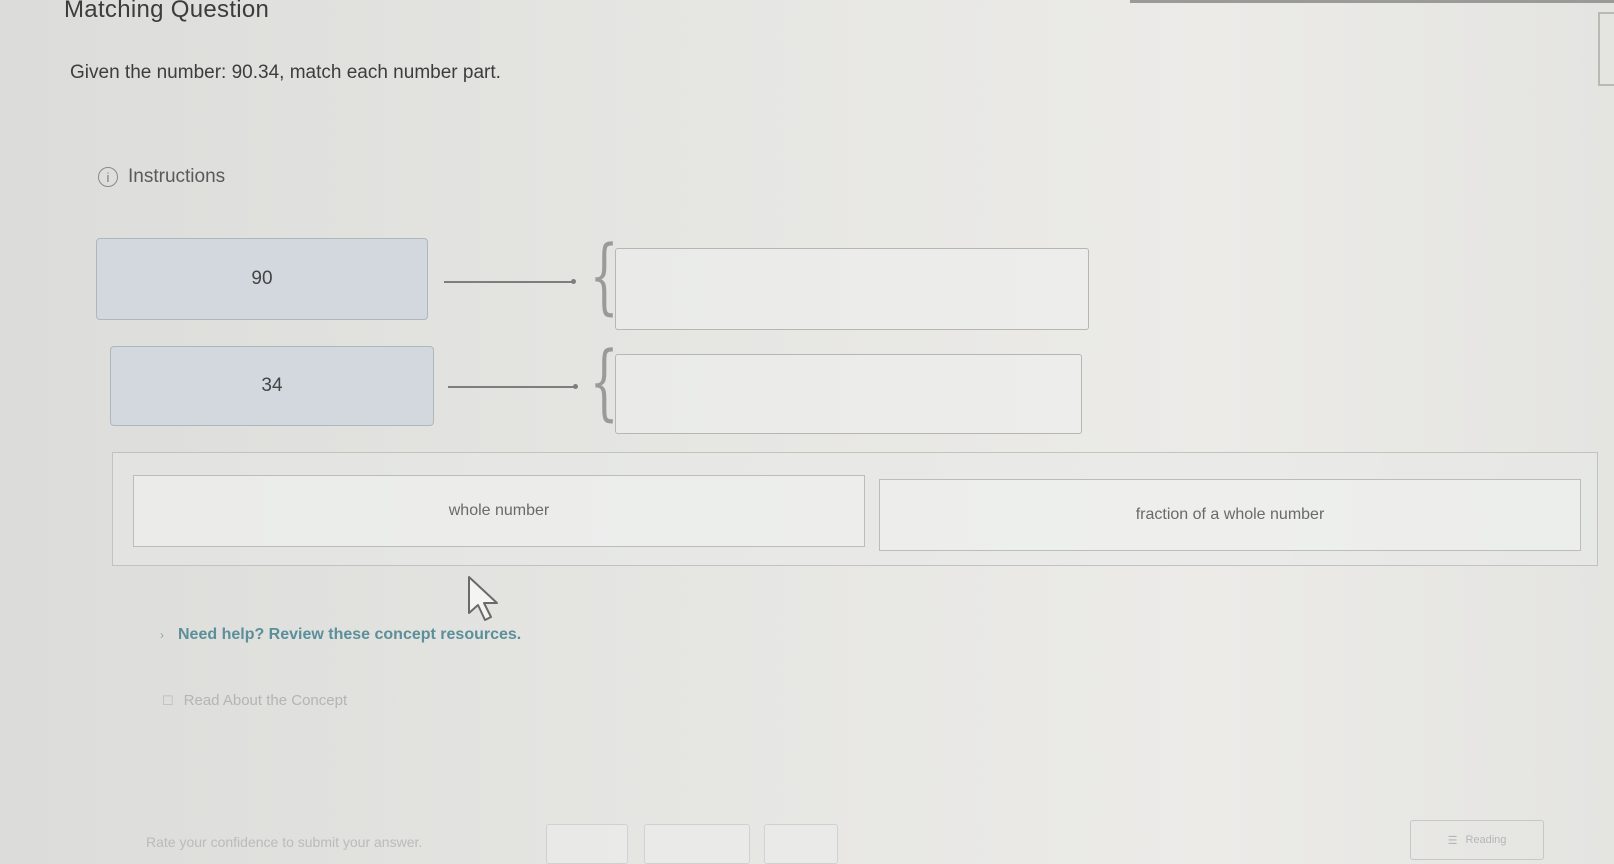  I want to click on confidence-high-button, so click(801, 844).